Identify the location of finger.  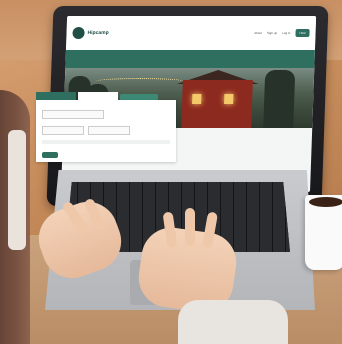
(190, 227).